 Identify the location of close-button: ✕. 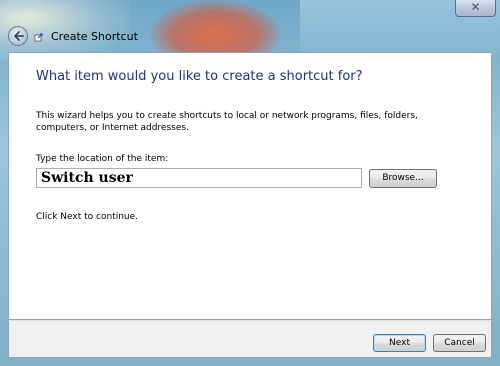
(475, 8).